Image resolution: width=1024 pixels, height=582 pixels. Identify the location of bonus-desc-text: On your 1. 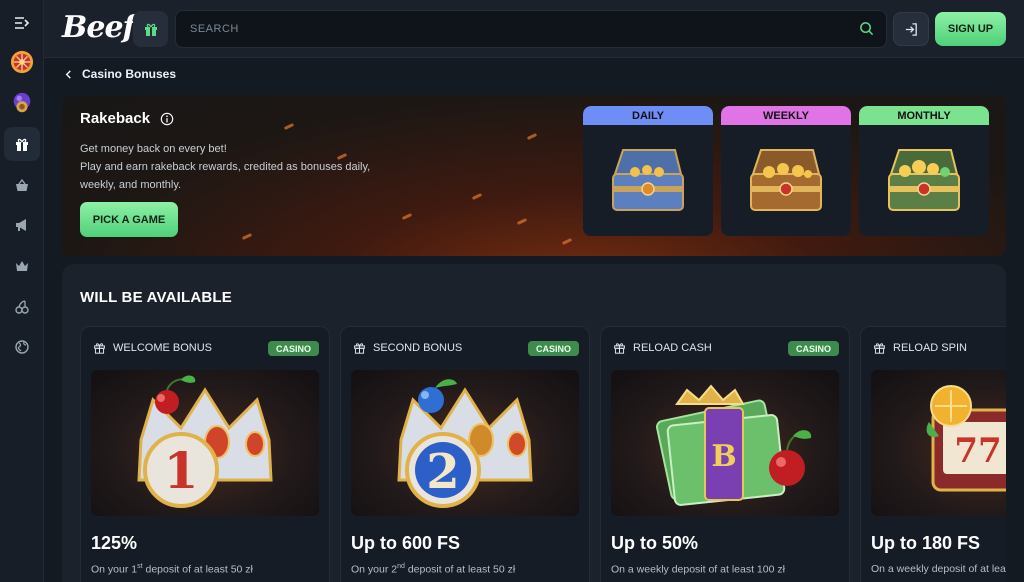
(114, 569).